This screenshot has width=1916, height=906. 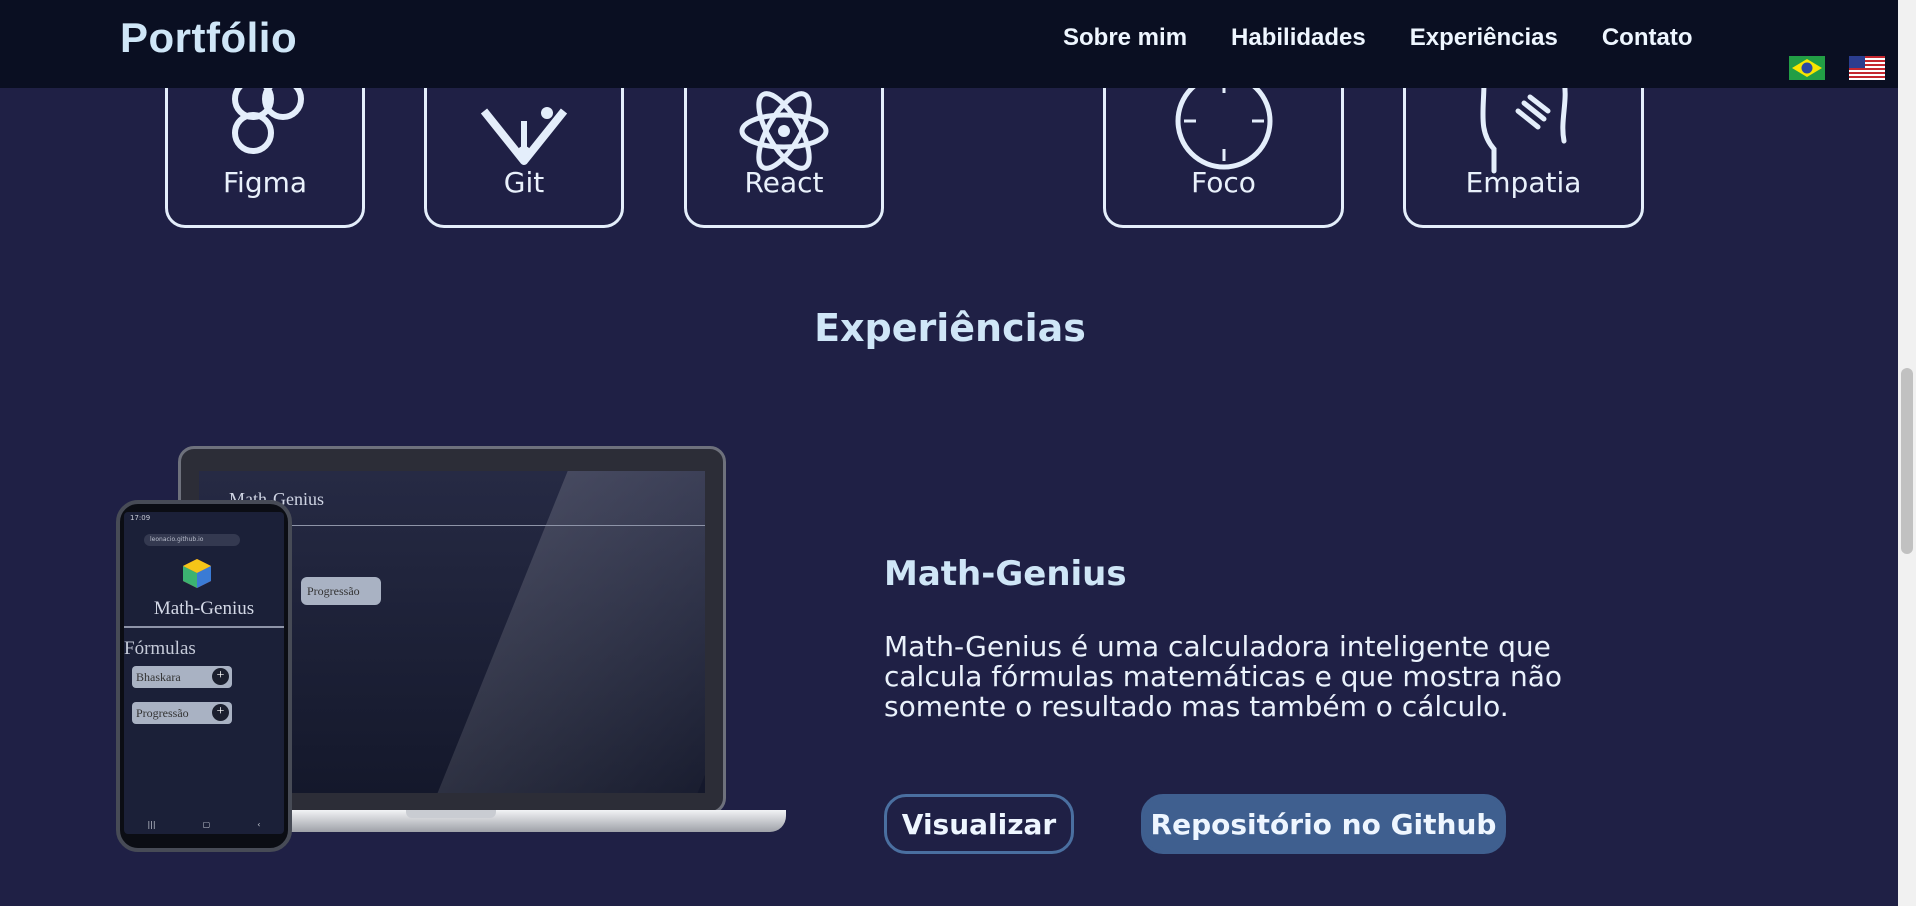 I want to click on phone-status-time: 17:09, so click(x=140, y=518).